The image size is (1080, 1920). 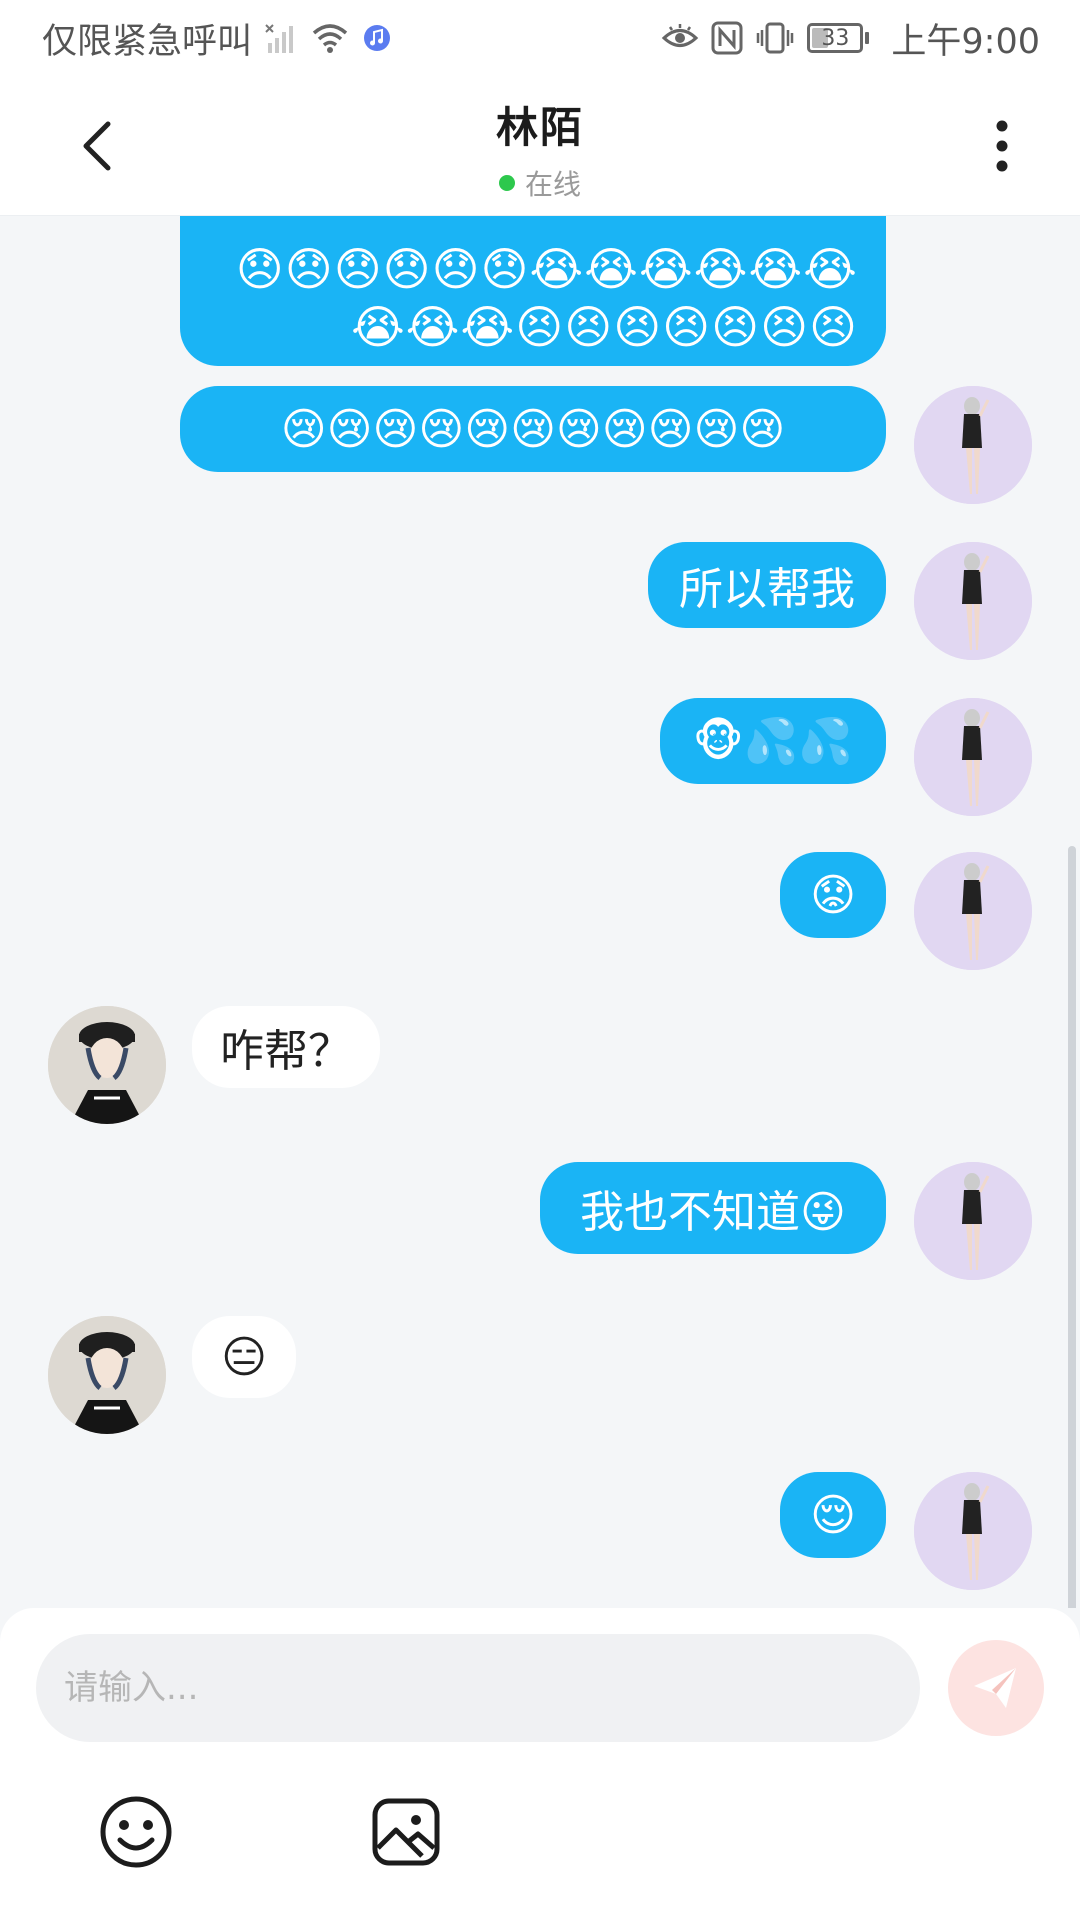 I want to click on back-arrow-icon, so click(x=97, y=146).